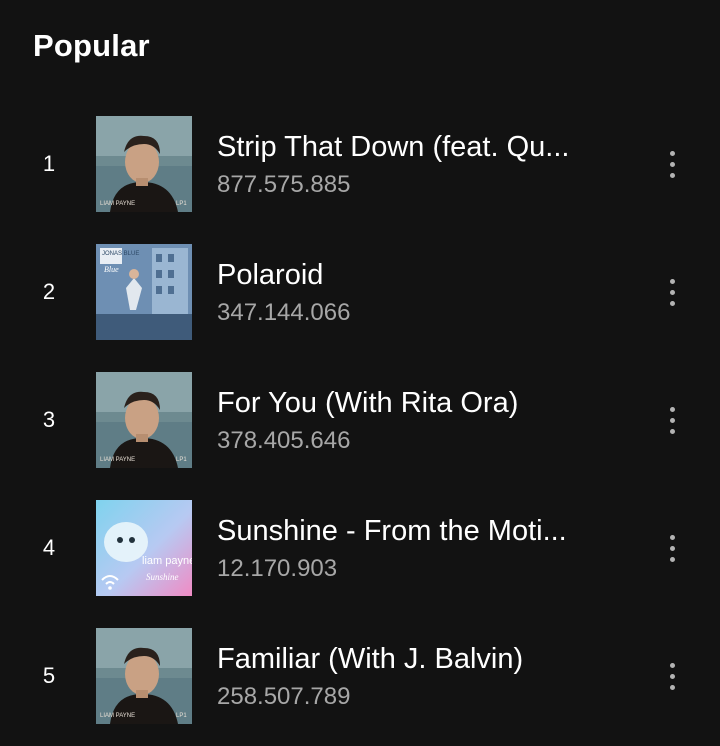 The width and height of the screenshot is (720, 746). What do you see at coordinates (49, 547) in the screenshot?
I see `track-rank: 4` at bounding box center [49, 547].